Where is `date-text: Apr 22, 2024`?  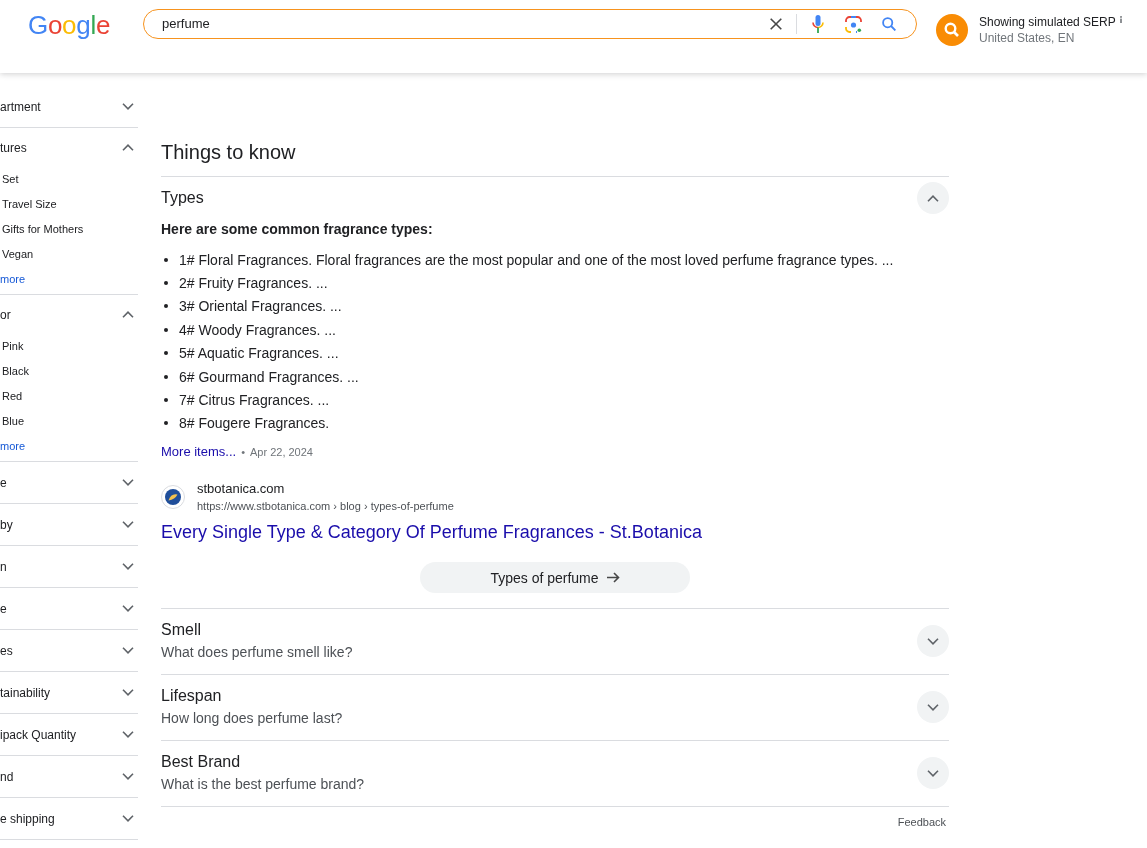 date-text: Apr 22, 2024 is located at coordinates (281, 453).